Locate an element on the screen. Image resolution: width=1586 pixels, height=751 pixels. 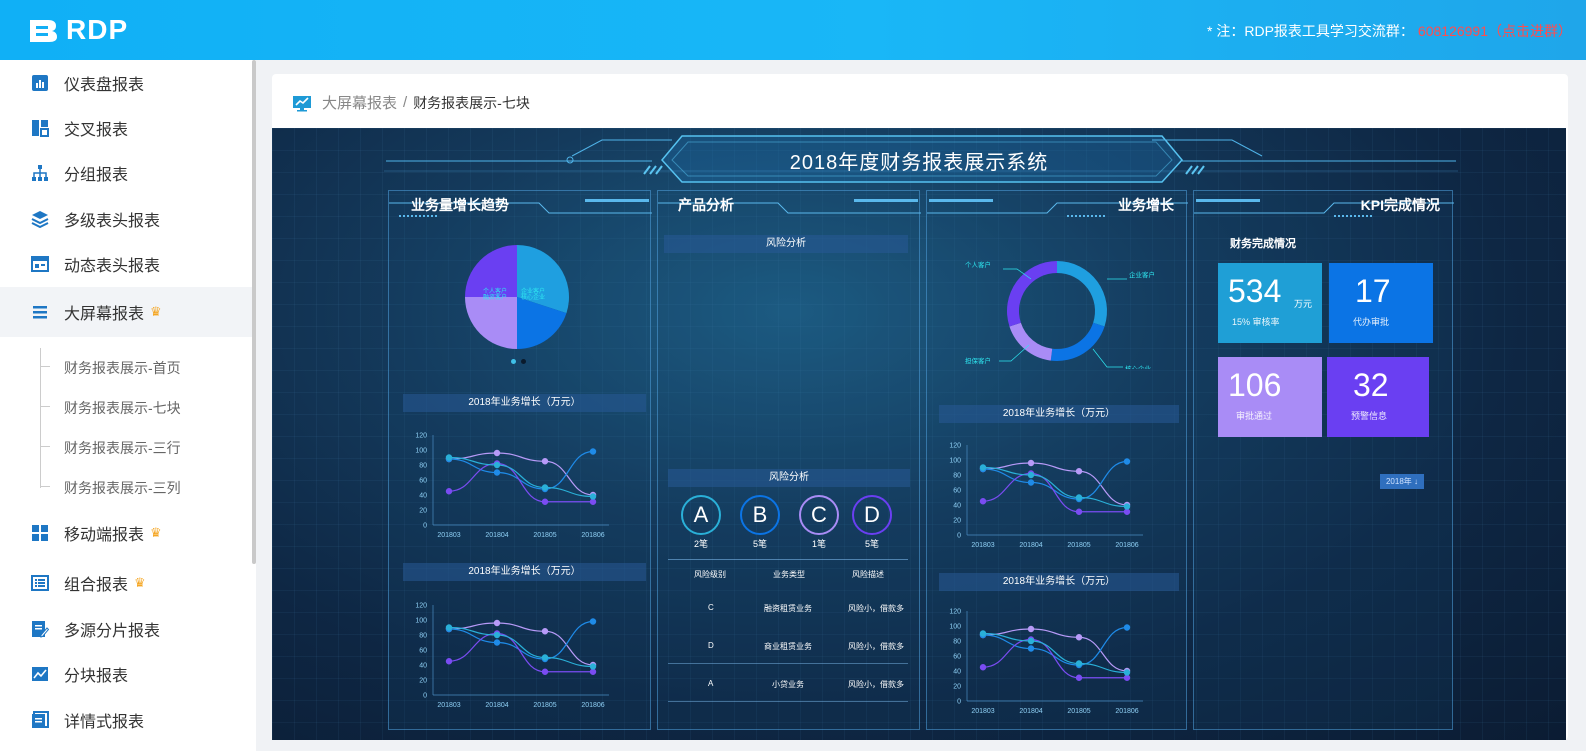
dashboard-title: 2018年度财务报表展示系统 is located at coordinates (919, 163).